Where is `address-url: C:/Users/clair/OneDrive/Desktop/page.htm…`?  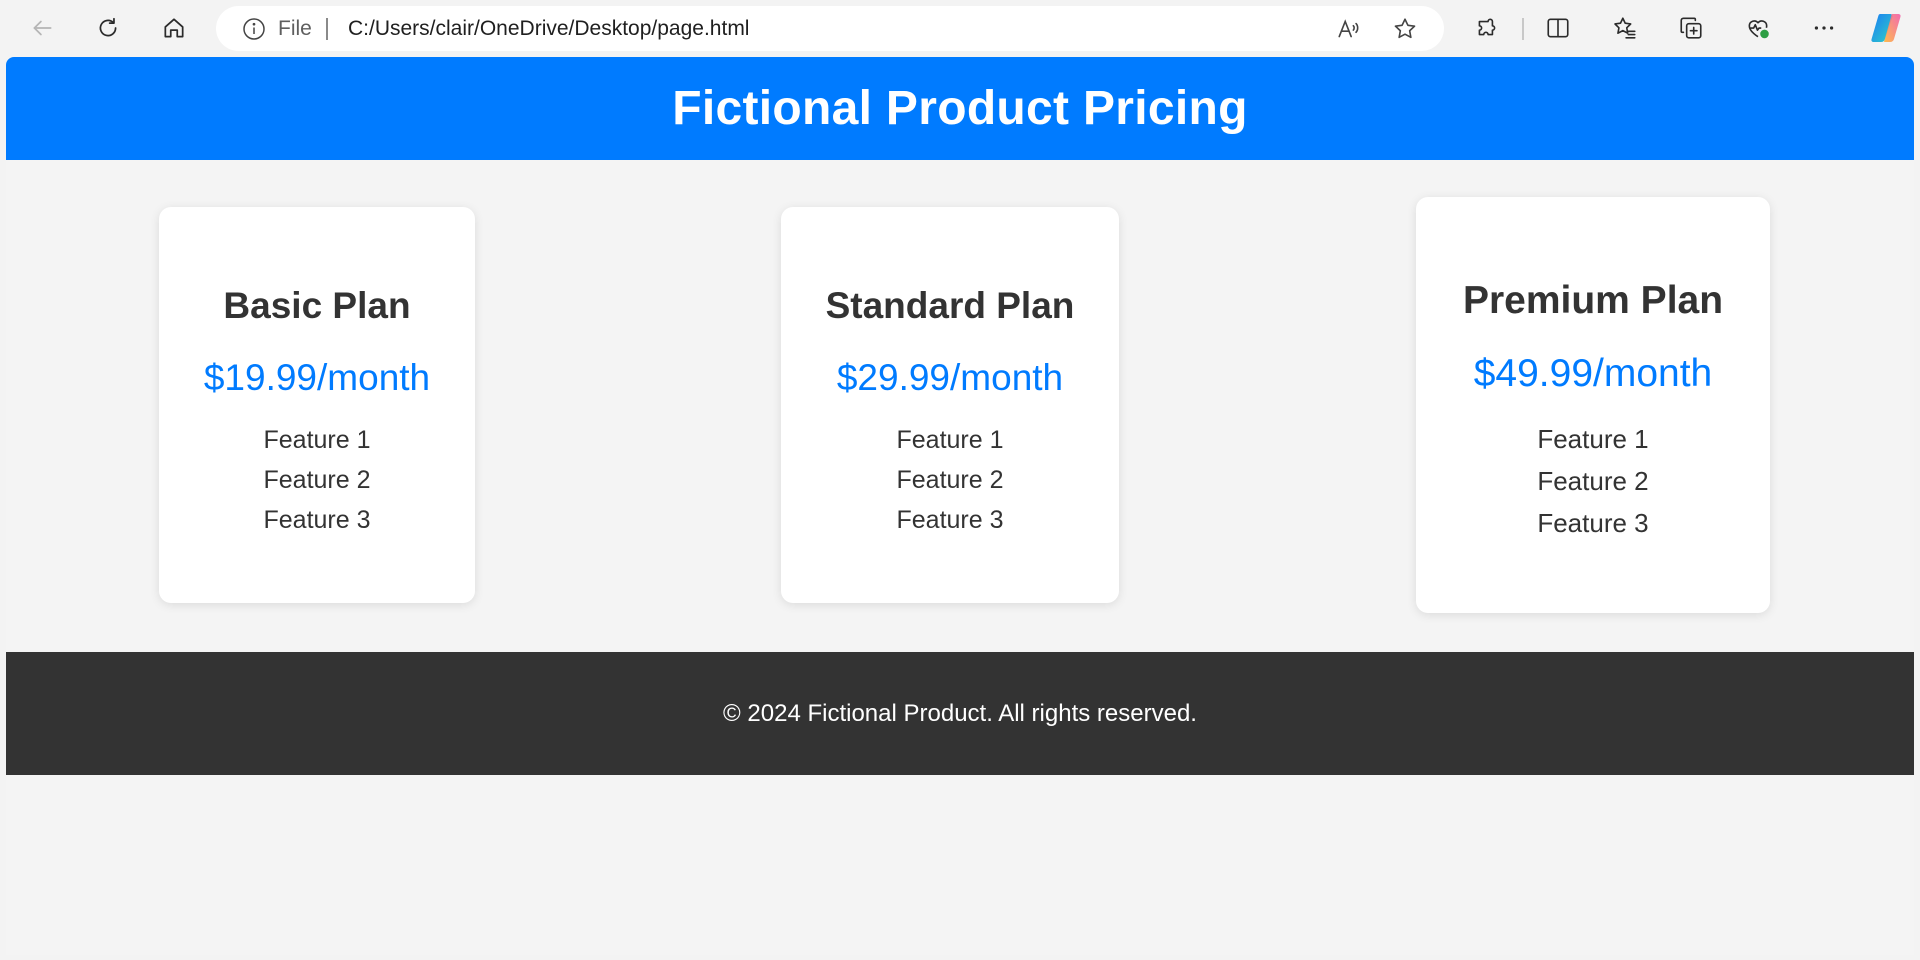 address-url: C:/Users/clair/OneDrive/Desktop/page.htm… is located at coordinates (548, 28).